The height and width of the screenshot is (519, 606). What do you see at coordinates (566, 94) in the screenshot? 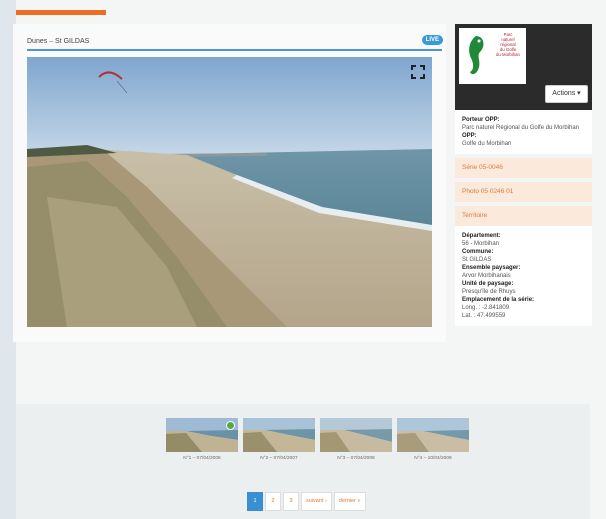
I see `actions-dropdown-button: Actions ▾` at bounding box center [566, 94].